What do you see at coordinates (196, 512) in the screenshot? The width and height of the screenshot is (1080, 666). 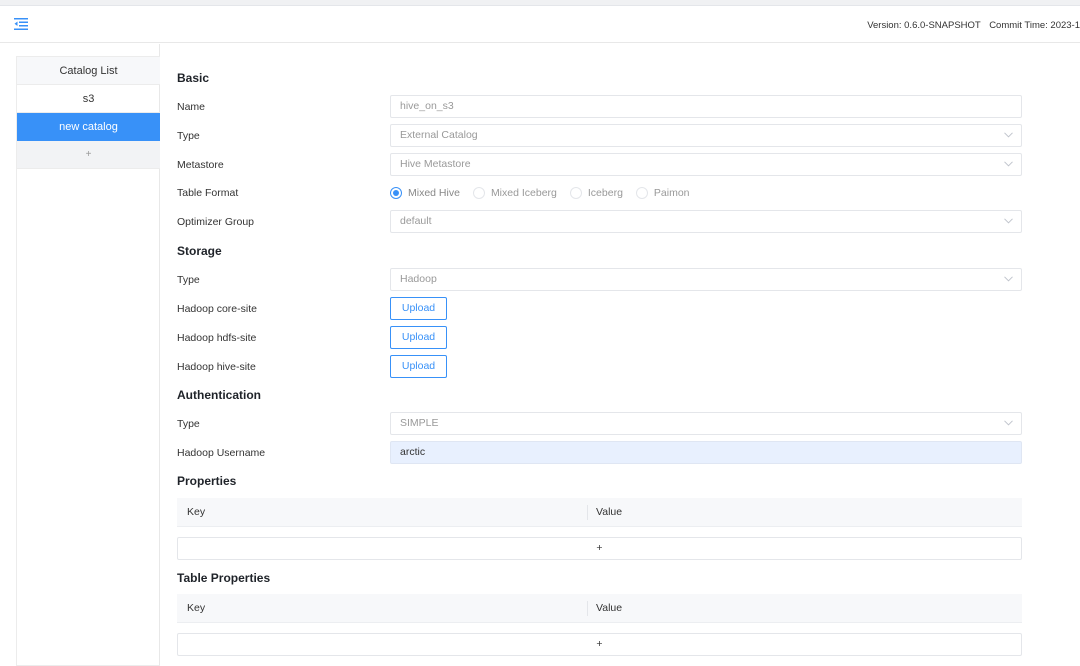 I see `properties-key-header: Key` at bounding box center [196, 512].